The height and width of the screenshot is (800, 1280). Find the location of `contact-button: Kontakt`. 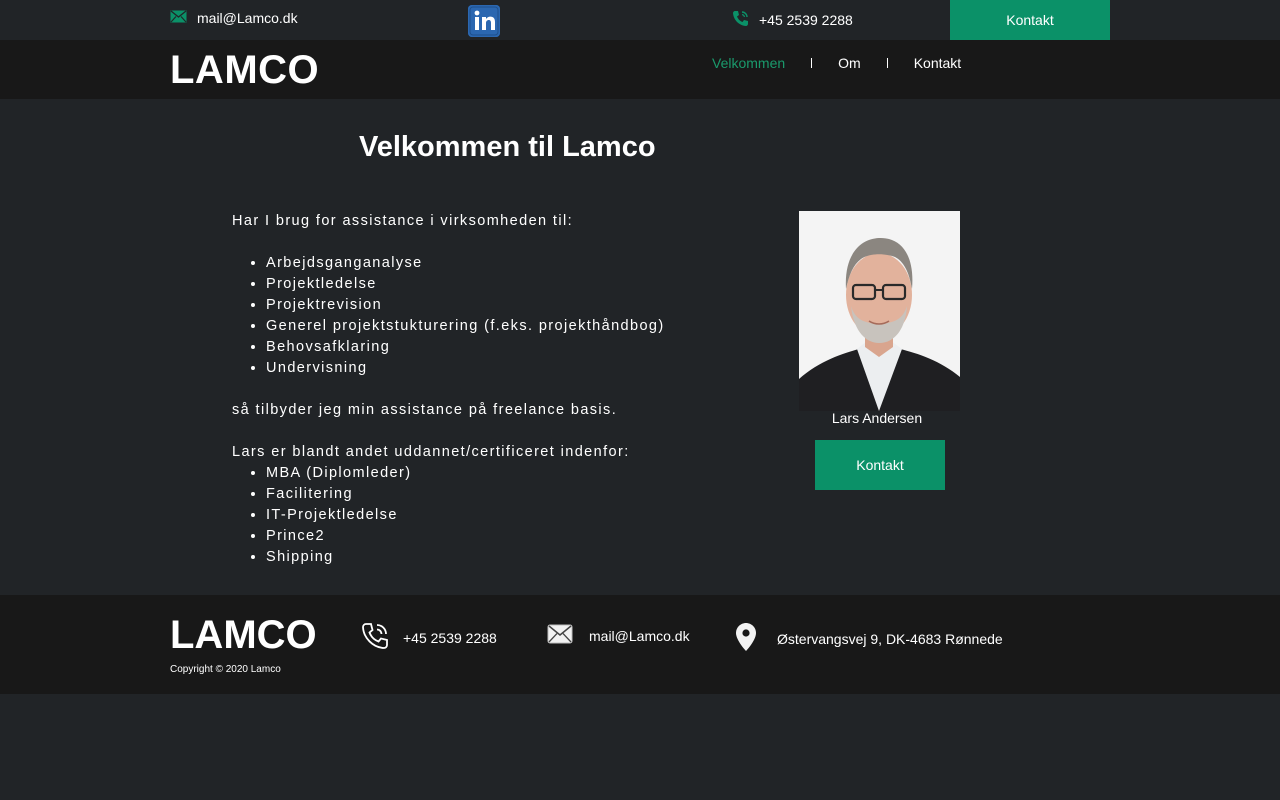

contact-button: Kontakt is located at coordinates (880, 465).